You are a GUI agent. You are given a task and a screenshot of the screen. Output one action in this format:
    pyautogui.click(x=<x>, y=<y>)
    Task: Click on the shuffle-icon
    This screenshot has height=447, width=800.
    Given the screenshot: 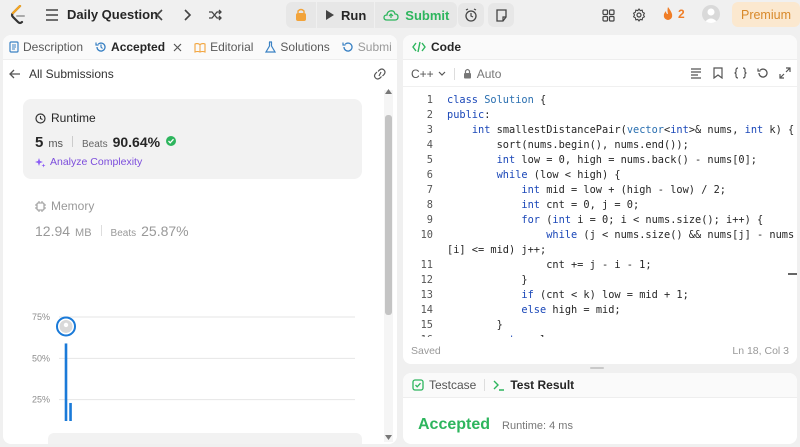 What is the action you would take?
    pyautogui.click(x=215, y=15)
    